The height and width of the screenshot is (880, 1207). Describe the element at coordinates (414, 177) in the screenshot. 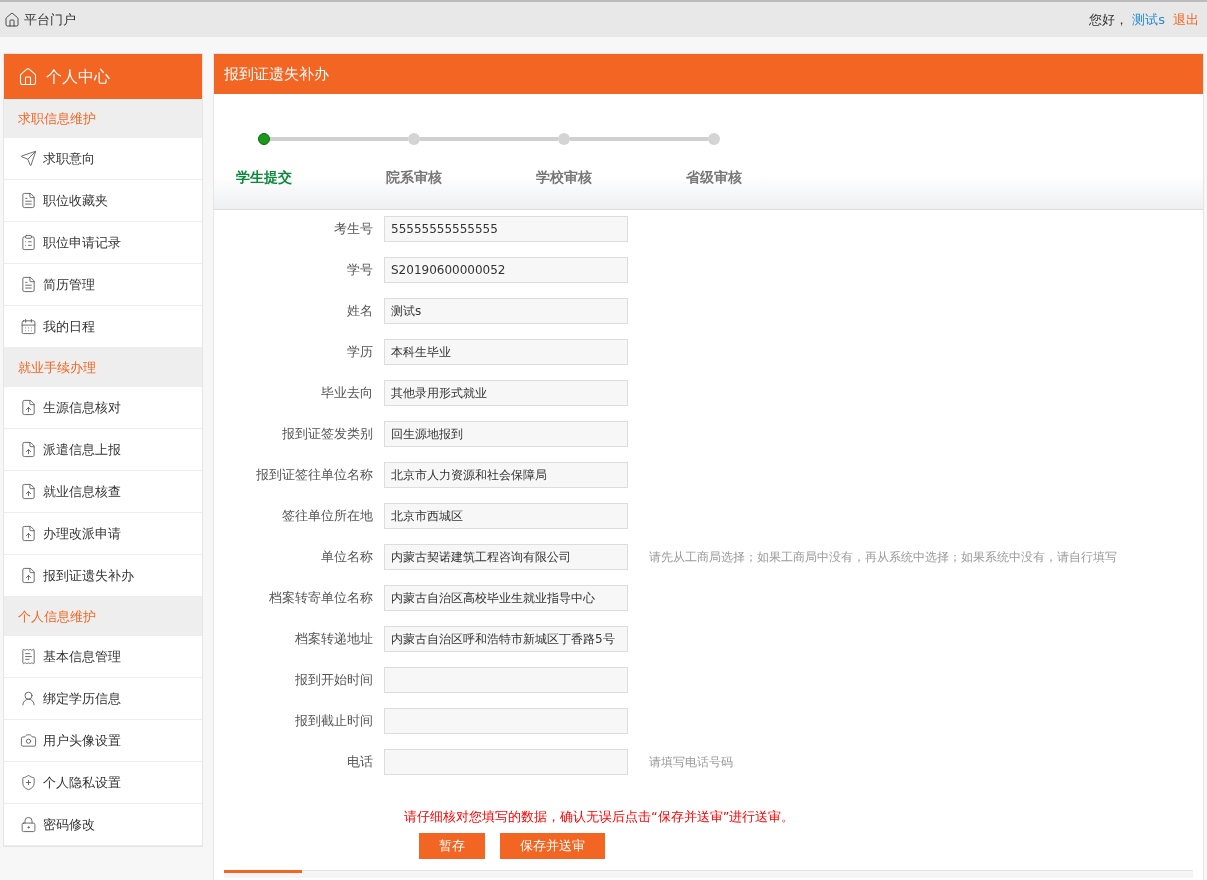

I see `step-label: 院系审核` at that location.